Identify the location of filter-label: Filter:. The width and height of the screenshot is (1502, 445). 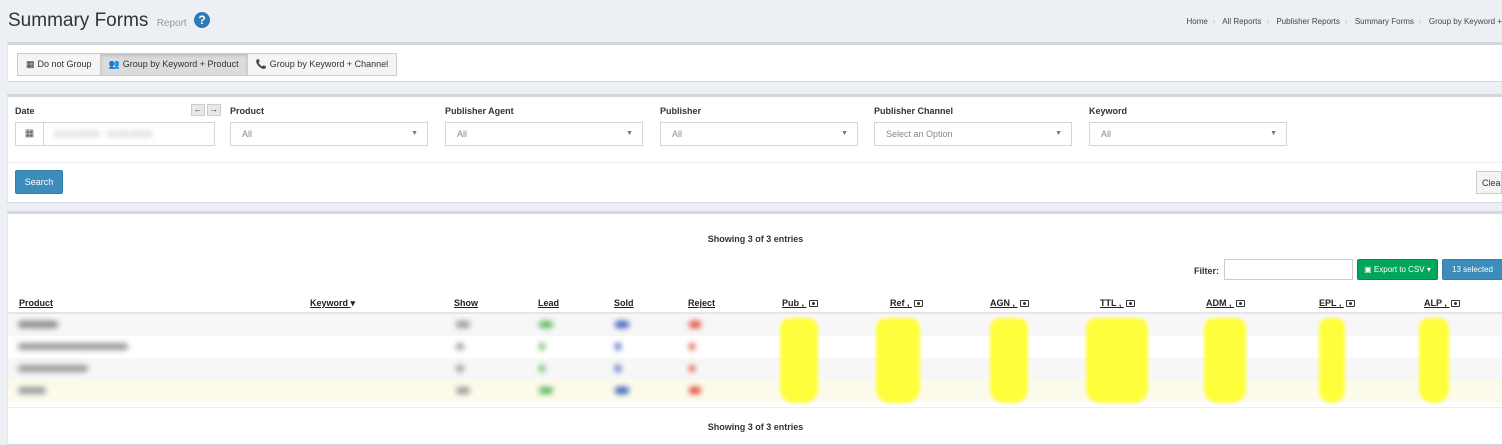
(1207, 271).